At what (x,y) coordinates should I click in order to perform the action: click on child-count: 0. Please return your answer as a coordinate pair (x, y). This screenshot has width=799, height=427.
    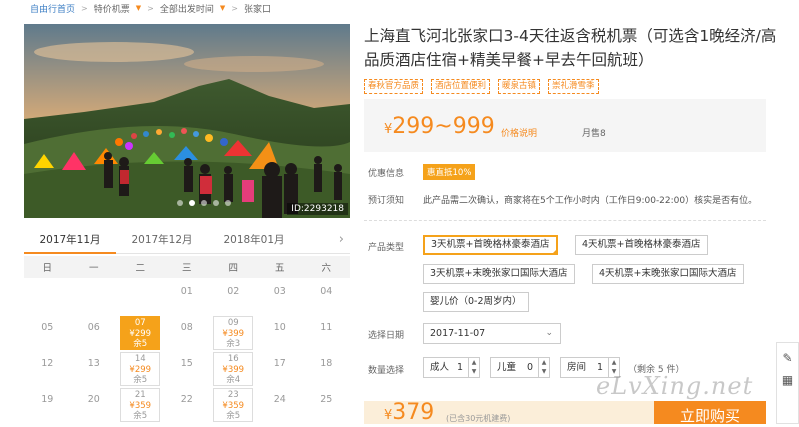
    Looking at the image, I should click on (529, 367).